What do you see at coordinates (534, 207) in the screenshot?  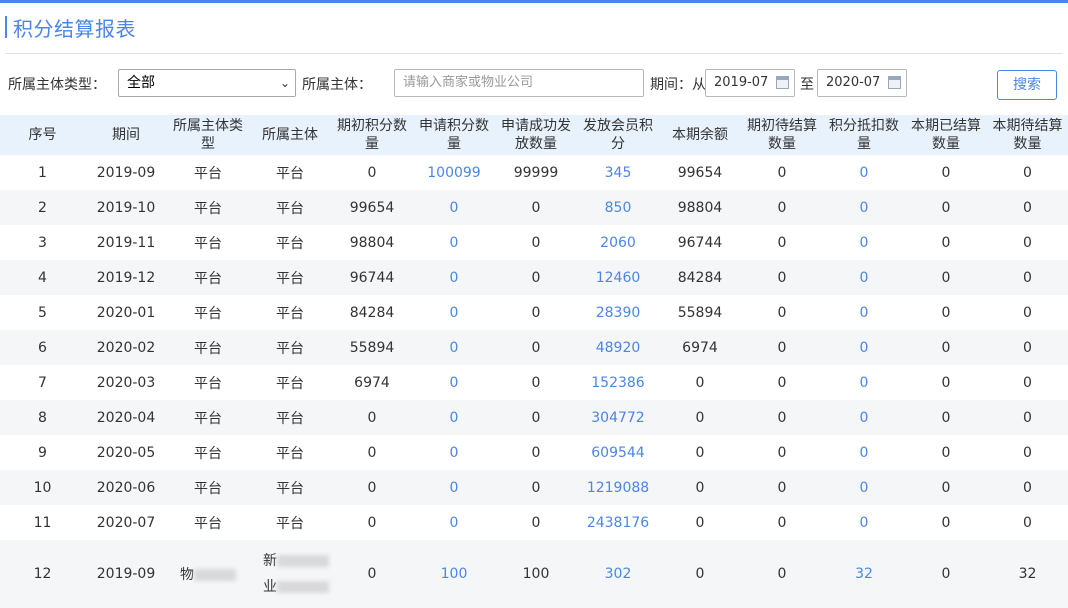 I see `table-row: 2 2019-10 平台 平台 99654 0 0 850 98804 0 0 0 0` at bounding box center [534, 207].